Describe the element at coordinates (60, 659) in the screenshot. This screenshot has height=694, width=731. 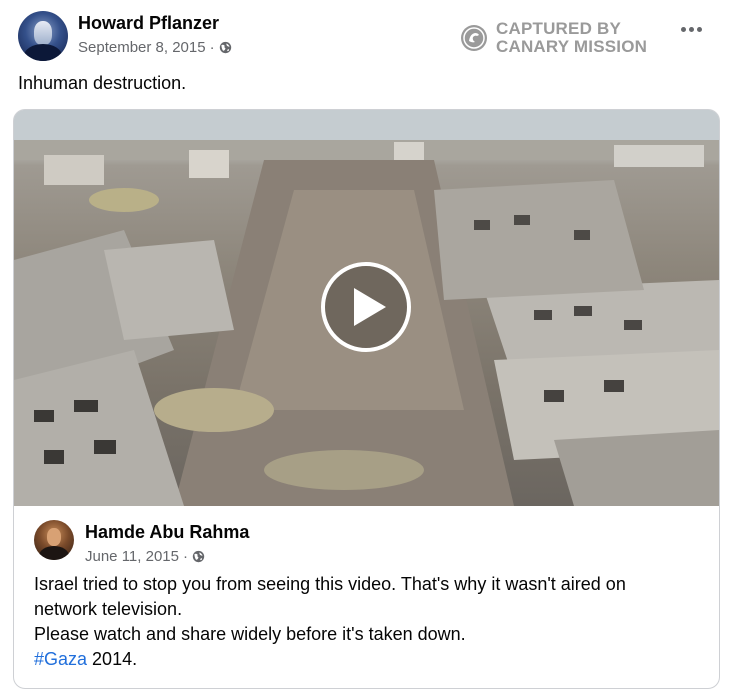
I see `hashtag-link: #Gaza` at that location.